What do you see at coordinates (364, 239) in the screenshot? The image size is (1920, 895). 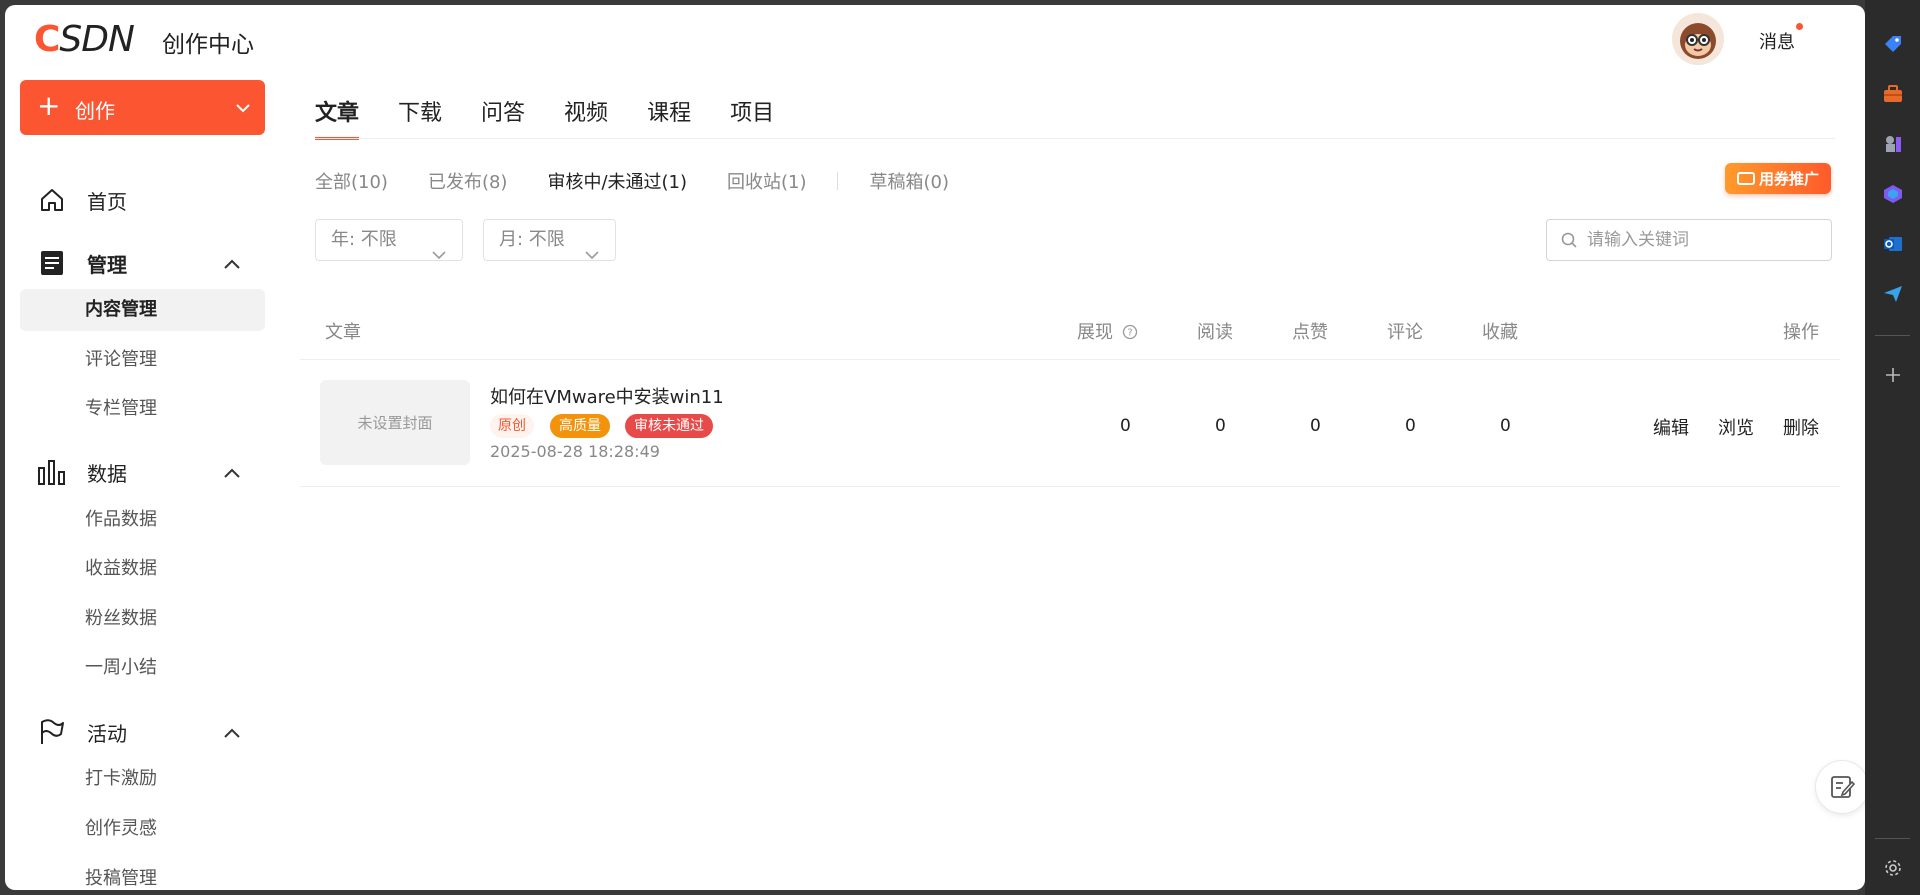 I see `year-select-value: 年: 不限` at bounding box center [364, 239].